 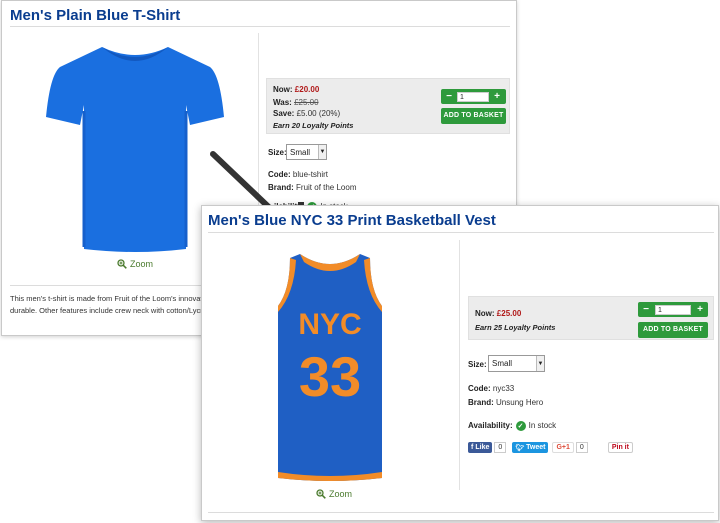 I want to click on code-value: blue-tshirt, so click(x=310, y=174).